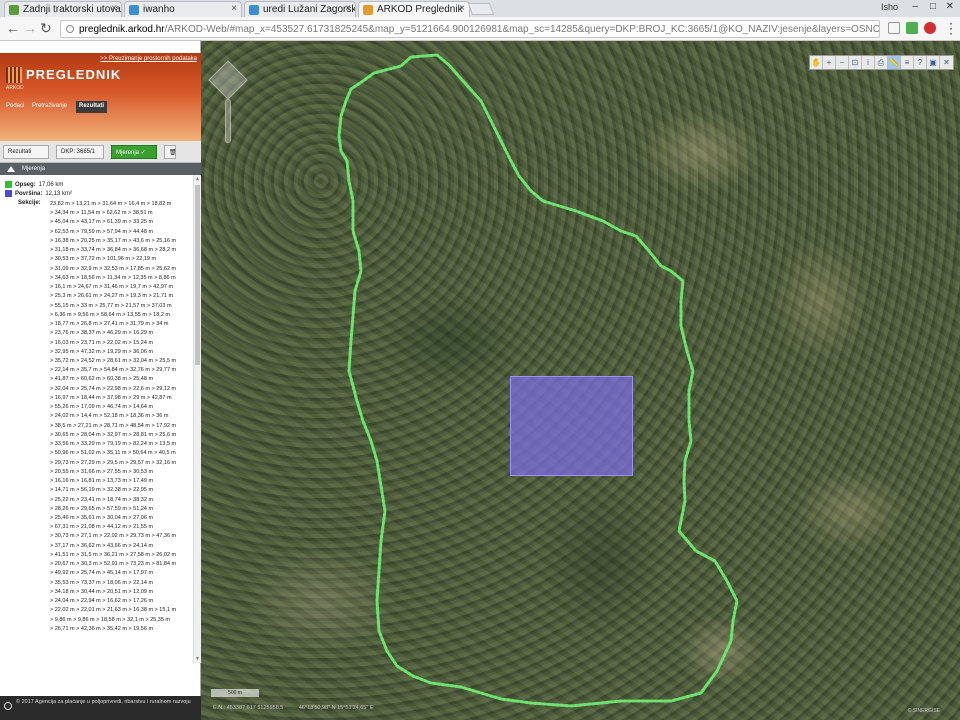  What do you see at coordinates (122, 29) in the screenshot?
I see `address-host: preglednik.arkod.hr` at bounding box center [122, 29].